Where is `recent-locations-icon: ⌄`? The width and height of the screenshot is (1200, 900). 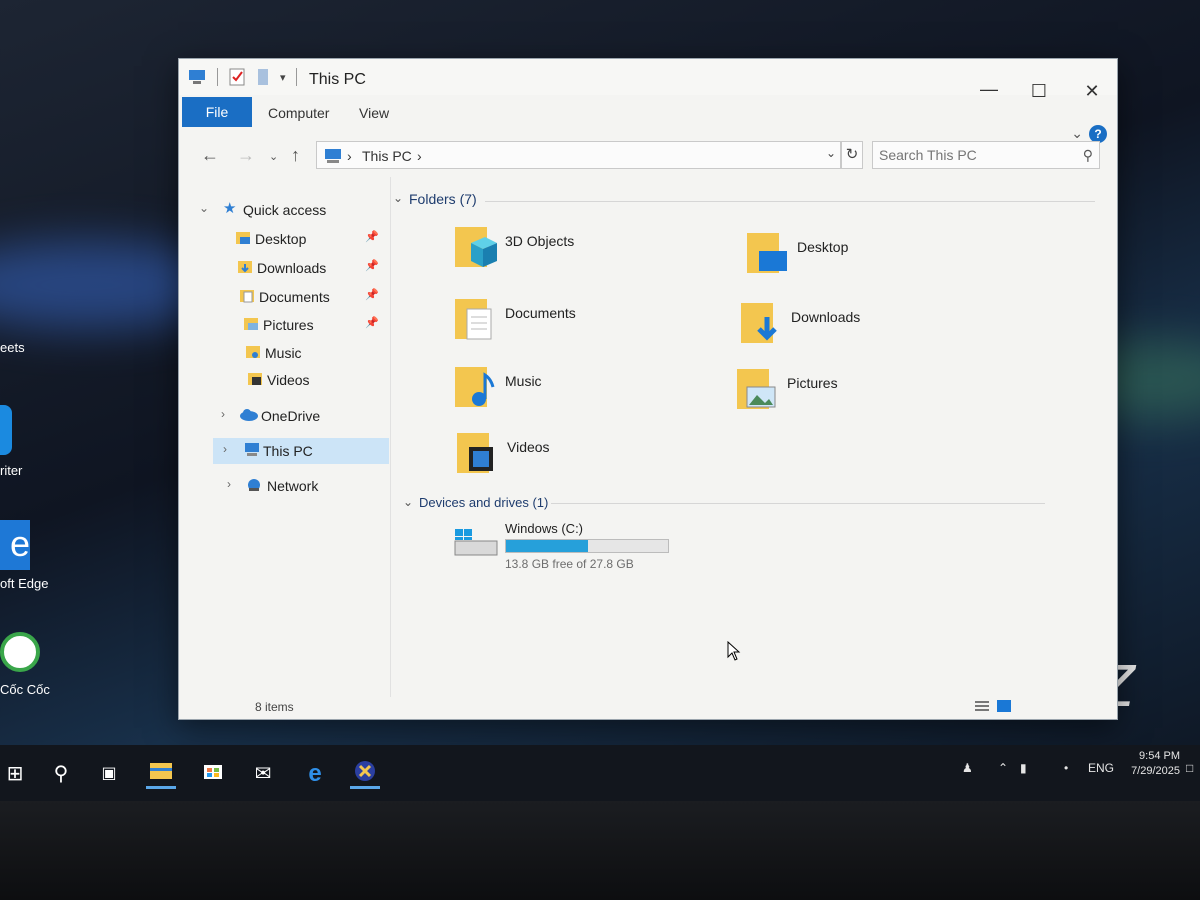 recent-locations-icon: ⌄ is located at coordinates (273, 156).